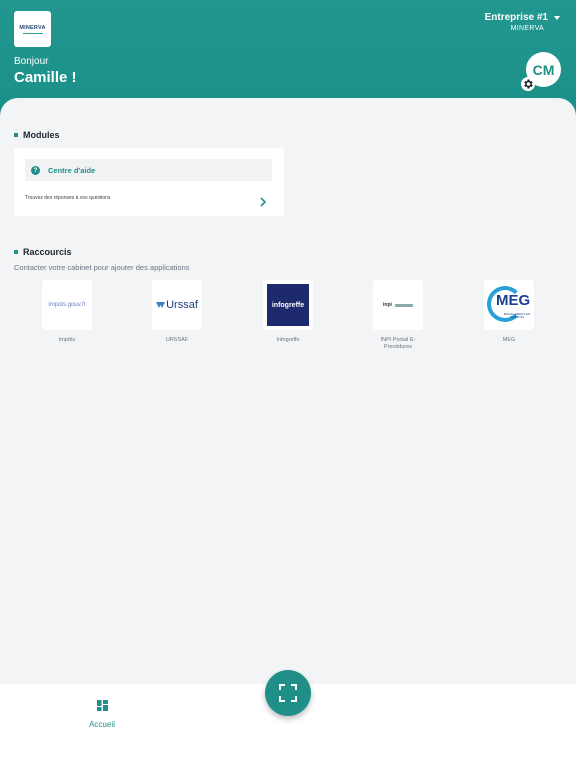 The image size is (576, 768). What do you see at coordinates (43, 252) in the screenshot?
I see `shortcuts-section-title: Raccourcis` at bounding box center [43, 252].